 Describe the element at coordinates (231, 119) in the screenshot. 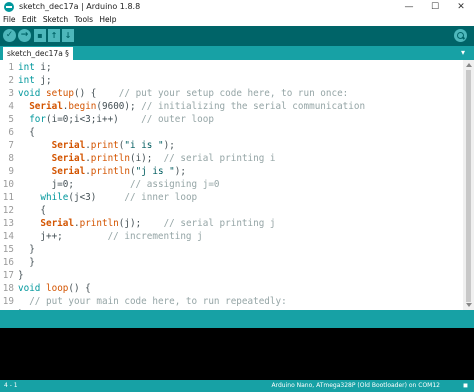

I see `code-line: 5 for(i=0;i<3;i++) // outer loop` at that location.